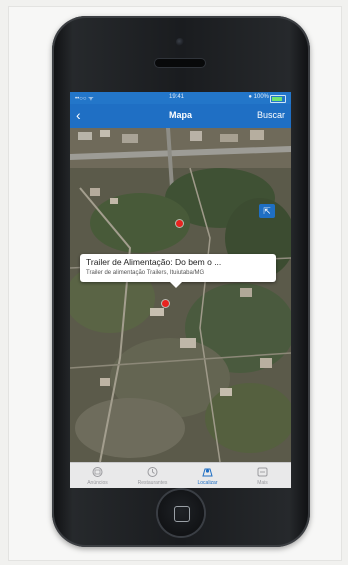  I want to click on tab-mais: Mais, so click(262, 475).